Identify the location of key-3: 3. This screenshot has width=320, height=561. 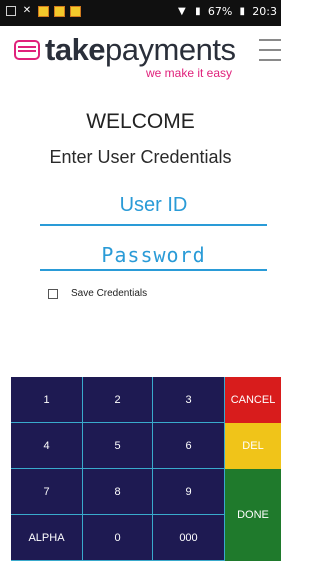
(189, 400).